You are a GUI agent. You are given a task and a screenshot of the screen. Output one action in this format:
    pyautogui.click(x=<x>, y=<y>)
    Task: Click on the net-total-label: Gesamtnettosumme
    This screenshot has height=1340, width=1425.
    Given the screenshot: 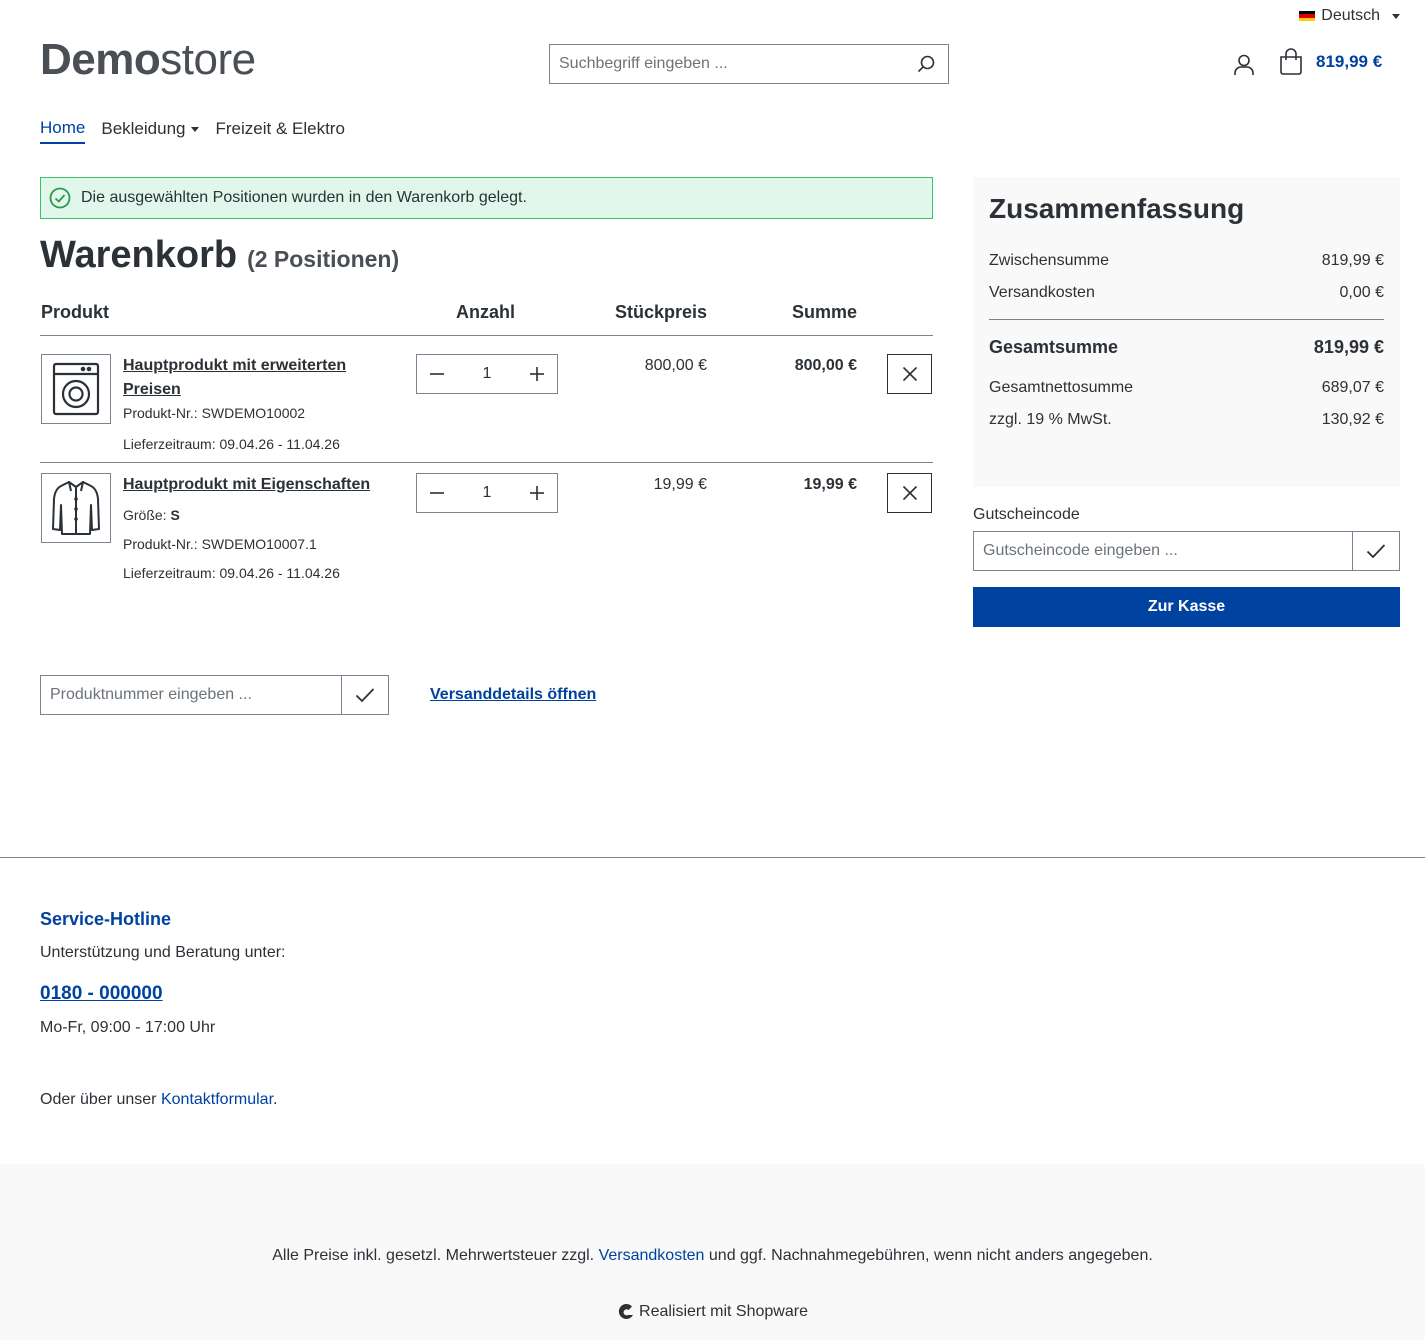 What is the action you would take?
    pyautogui.click(x=1061, y=387)
    